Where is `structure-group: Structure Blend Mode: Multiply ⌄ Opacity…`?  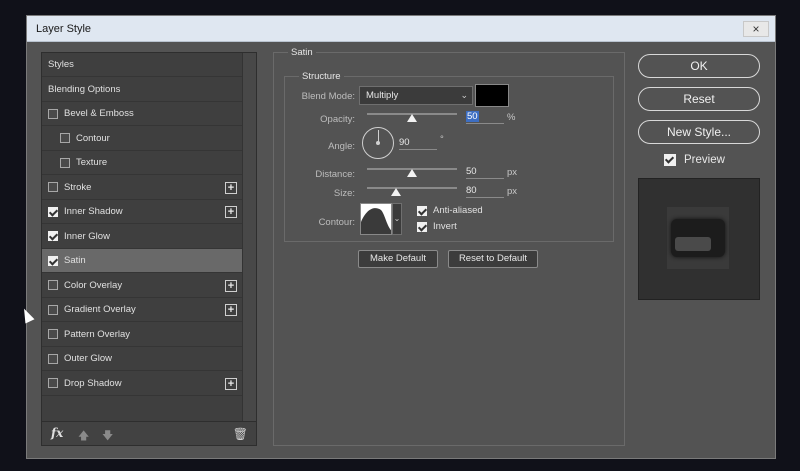
structure-group: Structure Blend Mode: Multiply ⌄ Opacity… is located at coordinates (449, 156).